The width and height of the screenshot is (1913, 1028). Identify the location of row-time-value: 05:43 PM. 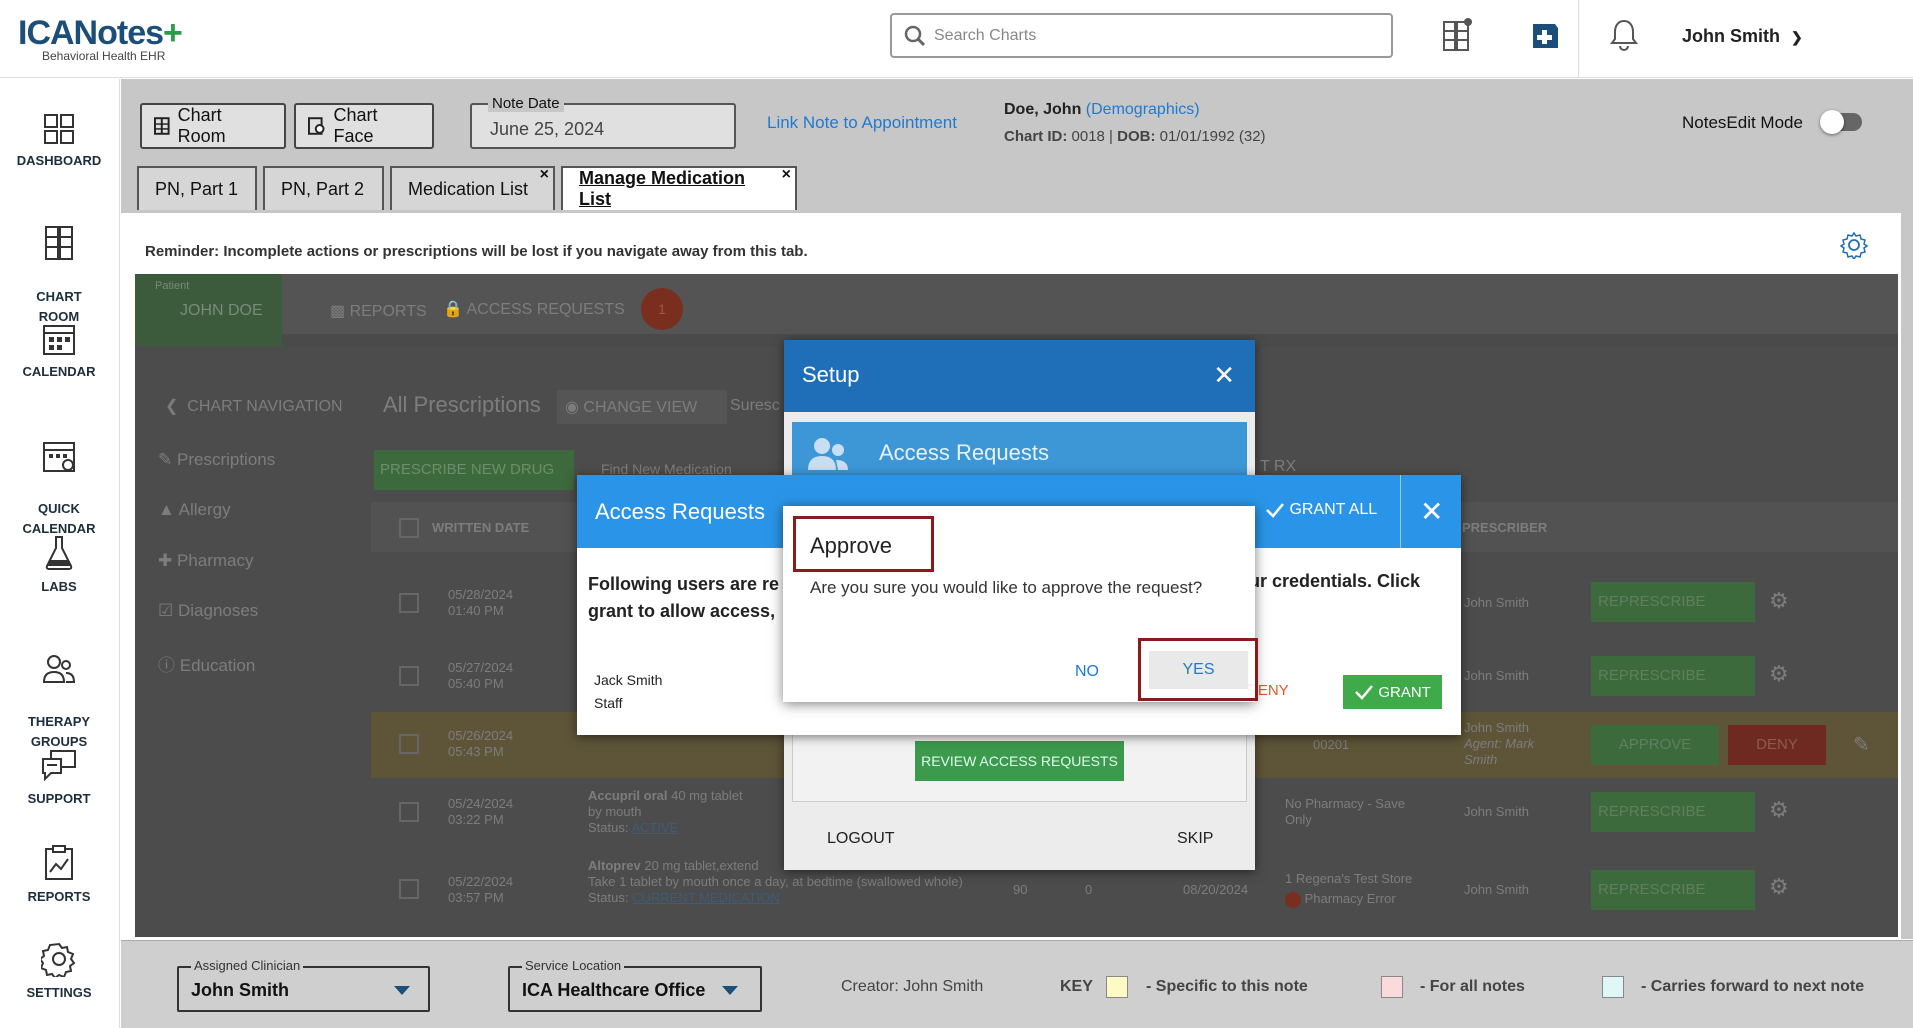
(476, 751).